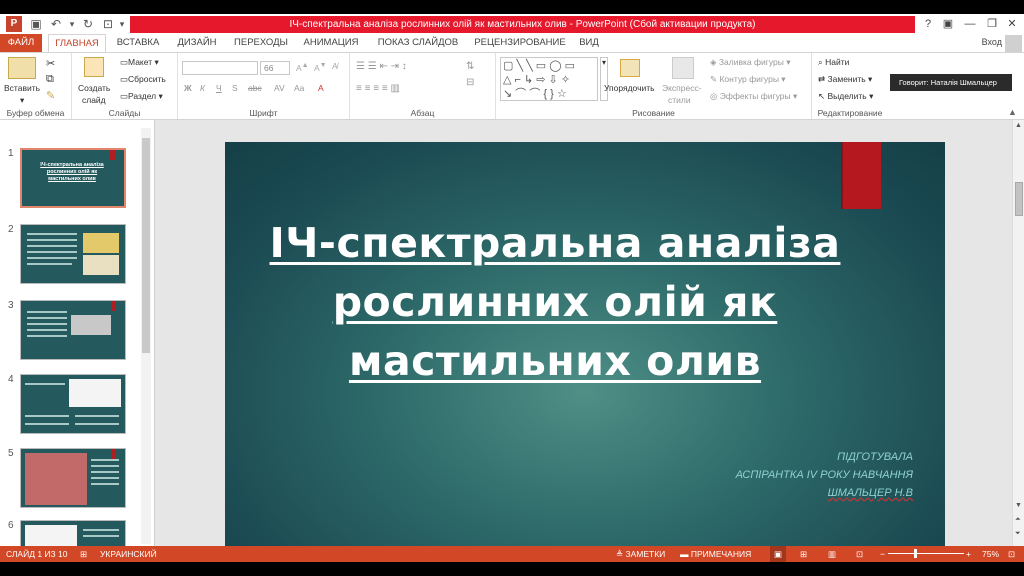 Image resolution: width=1024 pixels, height=576 pixels. Describe the element at coordinates (220, 68) in the screenshot. I see `font-name-input` at that location.